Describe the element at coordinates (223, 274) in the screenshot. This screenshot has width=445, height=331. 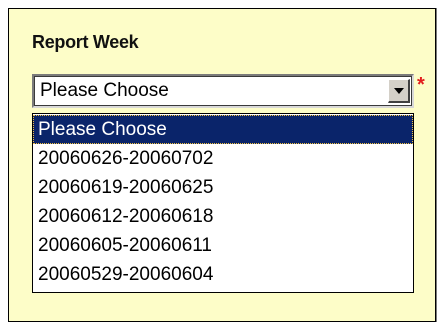
I see `option-20060529-20060604: 20060529-20060604` at that location.